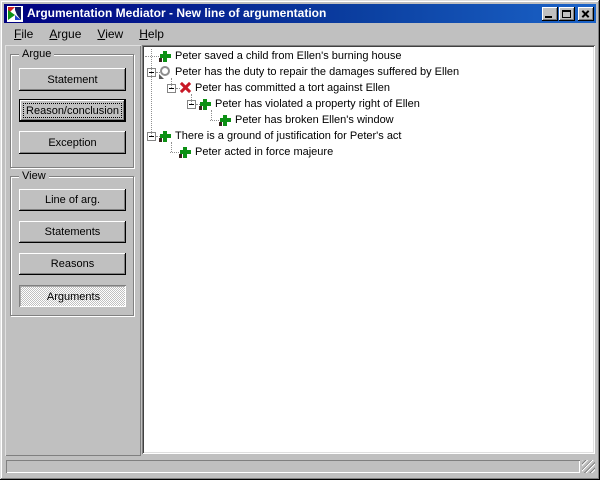 The image size is (600, 480). Describe the element at coordinates (72, 142) in the screenshot. I see `exception-button: Exception` at that location.